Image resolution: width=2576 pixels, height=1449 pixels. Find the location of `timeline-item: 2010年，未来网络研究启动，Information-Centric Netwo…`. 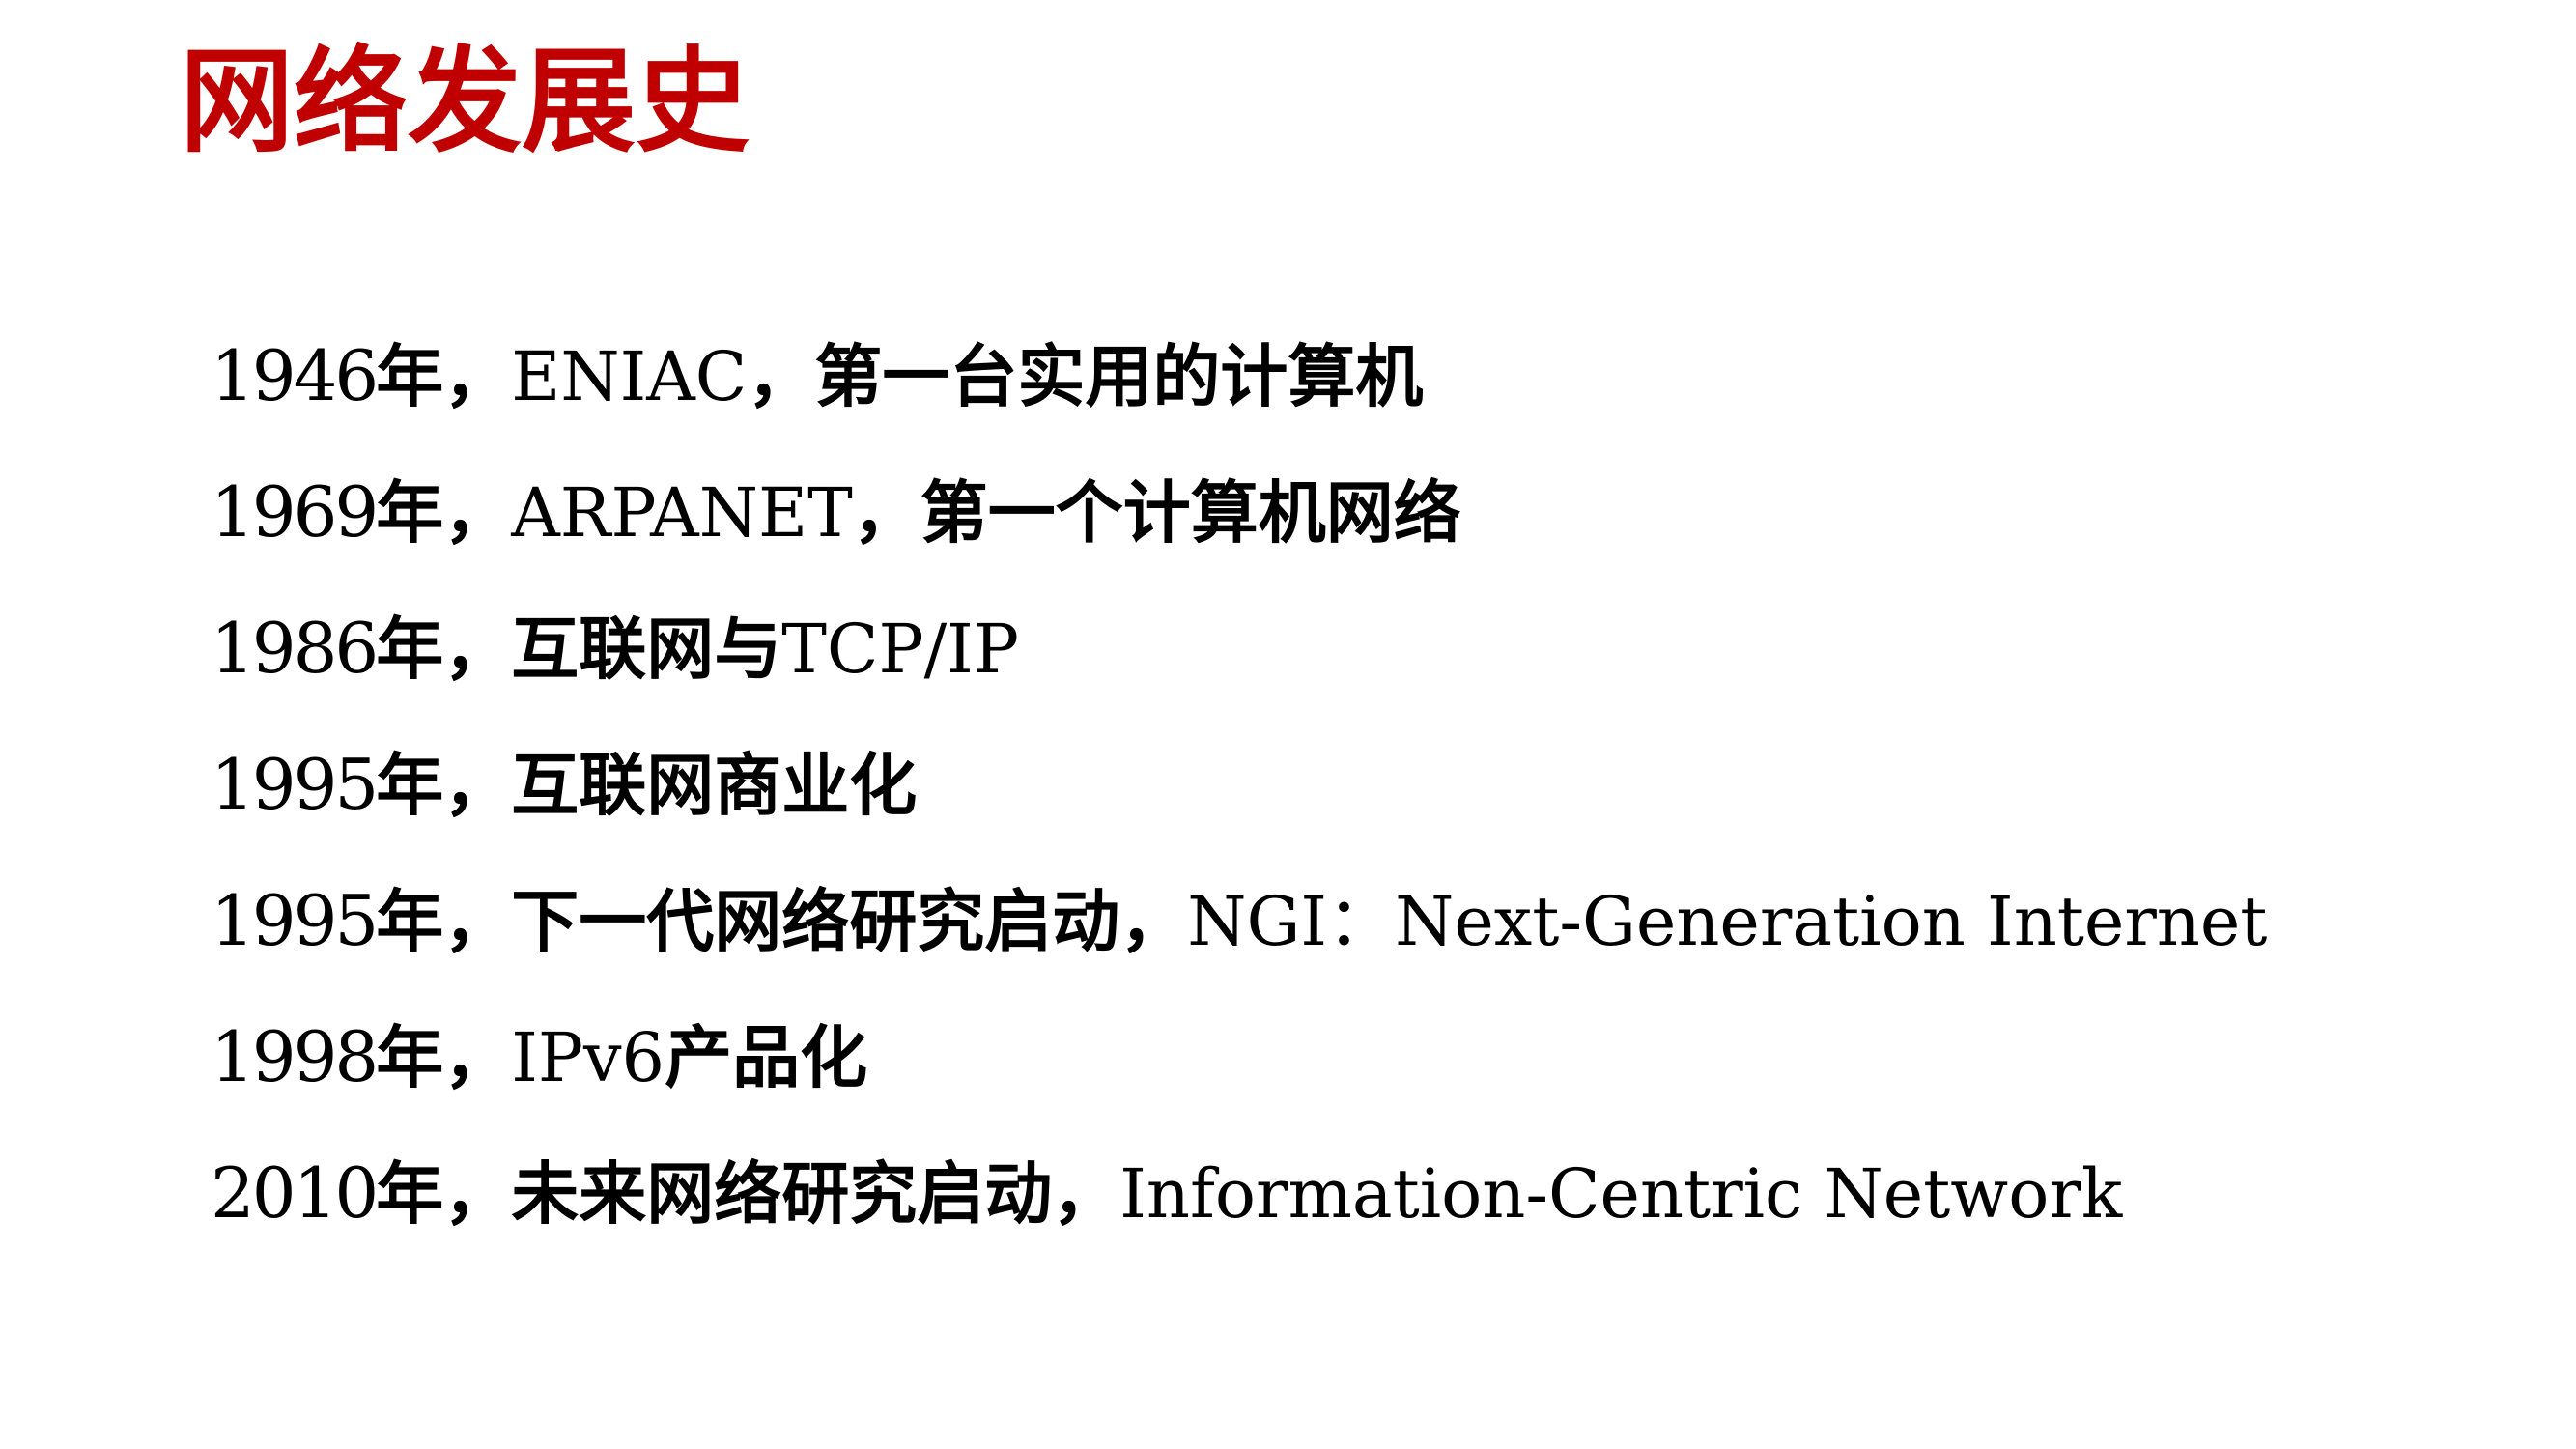

timeline-item: 2010年，未来网络研究启动，Information-Centric Netwo… is located at coordinates (1239, 1192).